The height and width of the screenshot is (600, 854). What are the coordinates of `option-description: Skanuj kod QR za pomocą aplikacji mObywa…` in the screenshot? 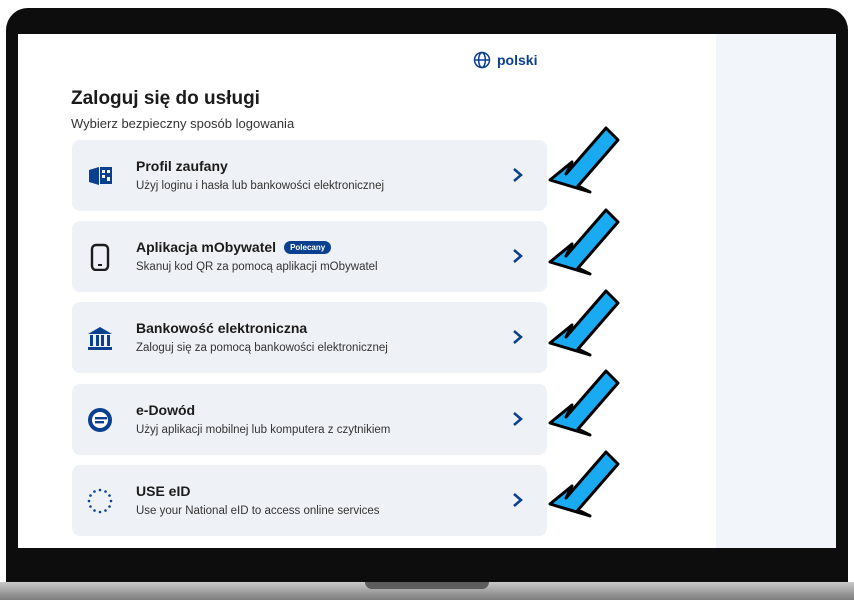 It's located at (257, 267).